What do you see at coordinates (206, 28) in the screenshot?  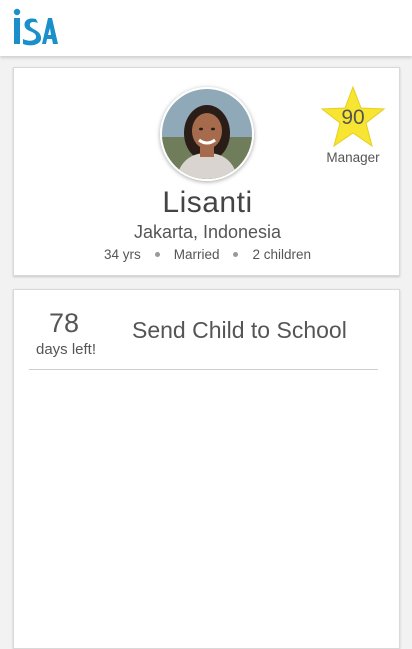 I see `top-app-bar` at bounding box center [206, 28].